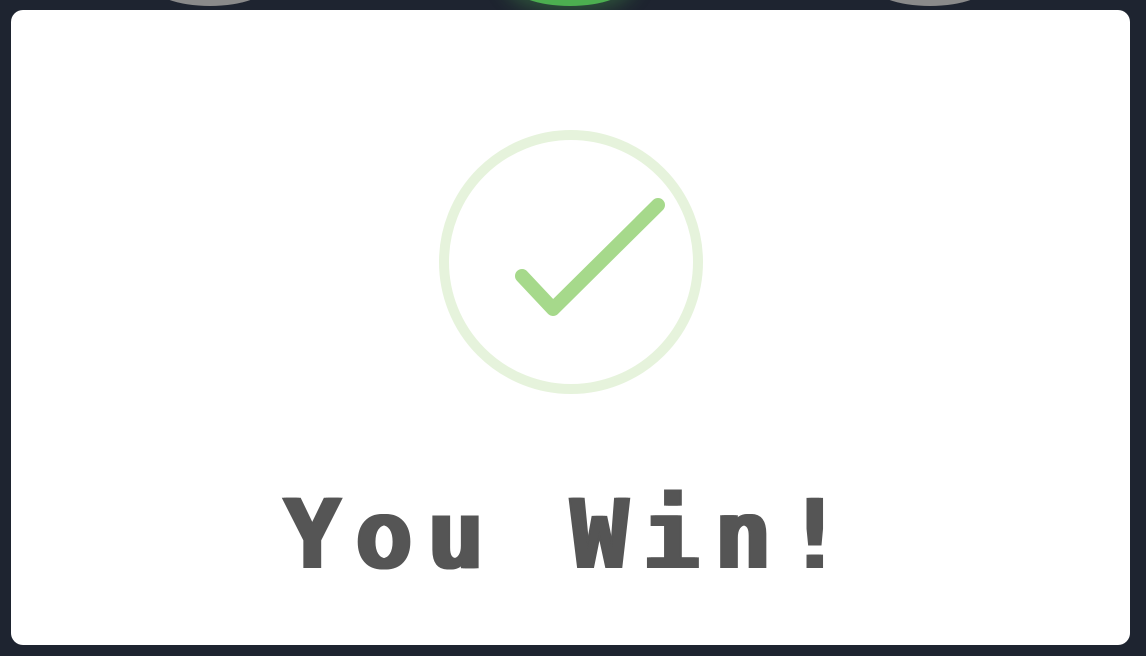 The height and width of the screenshot is (656, 1146). I want to click on check-ring, so click(571, 262).